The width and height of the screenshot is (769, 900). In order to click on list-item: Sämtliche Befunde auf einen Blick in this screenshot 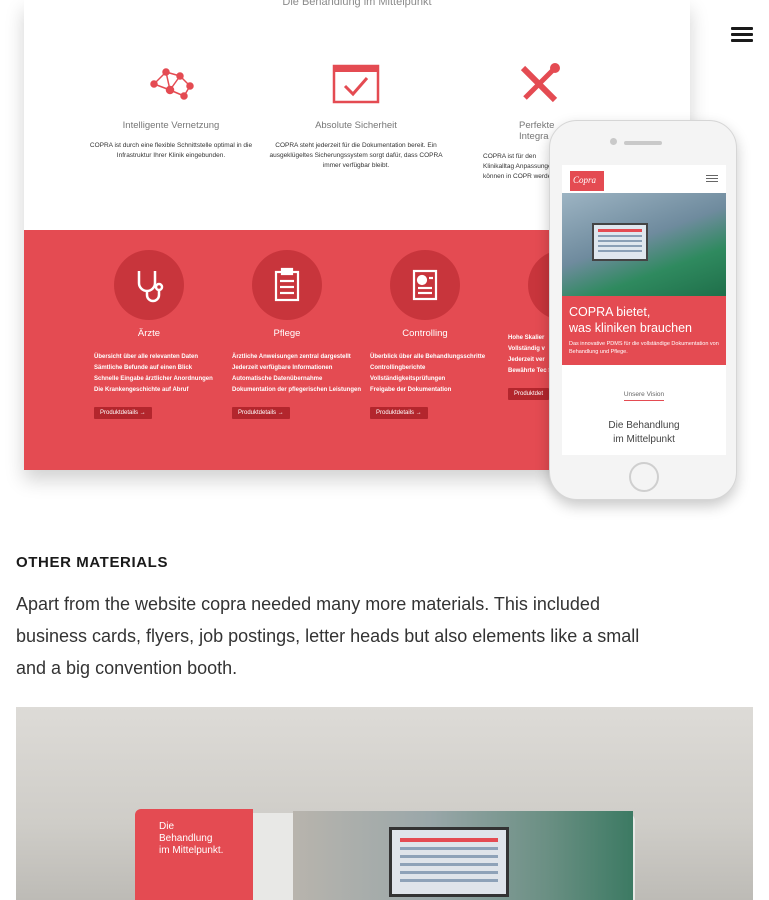, I will do `click(143, 368)`.